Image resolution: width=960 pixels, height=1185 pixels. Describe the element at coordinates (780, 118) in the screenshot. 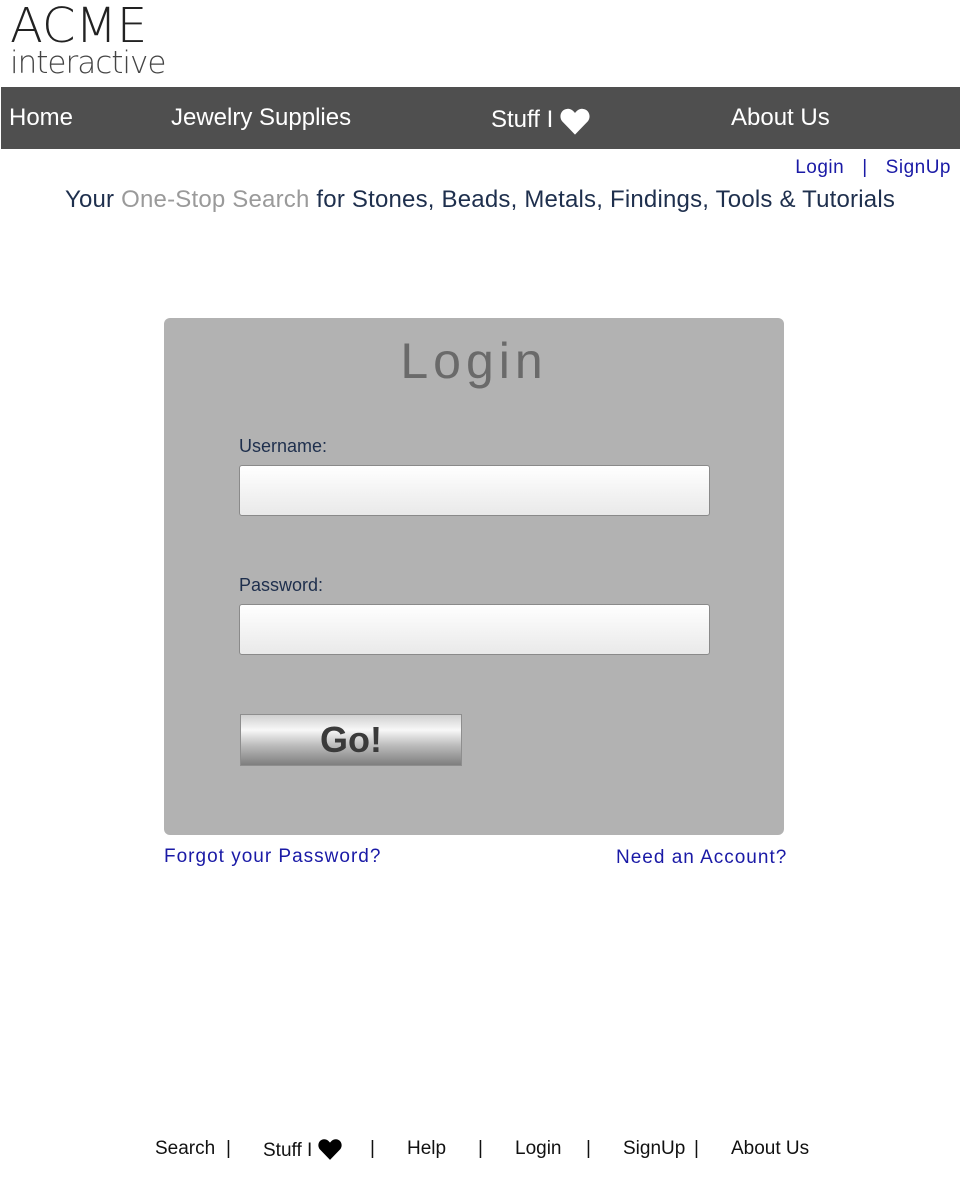

I see `nav-about-us: About Us` at that location.